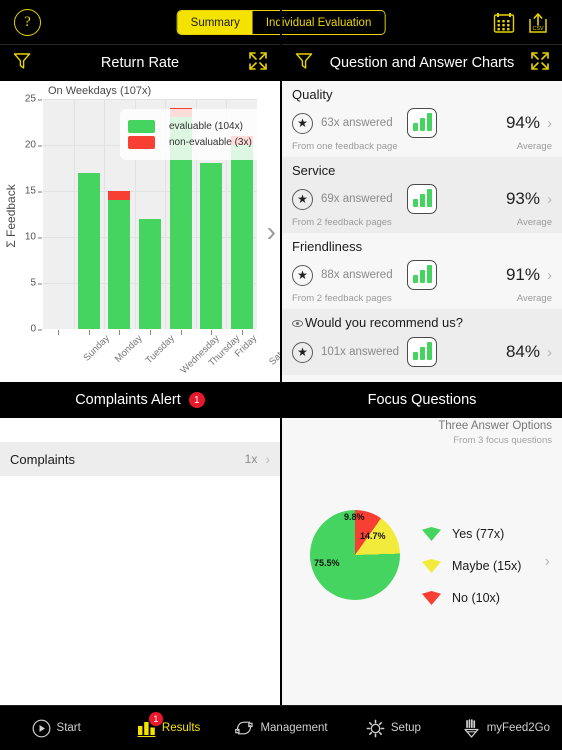 This screenshot has width=562, height=750. What do you see at coordinates (422, 222) in the screenshot?
I see `question-footer: From 2 feedback pages Average` at bounding box center [422, 222].